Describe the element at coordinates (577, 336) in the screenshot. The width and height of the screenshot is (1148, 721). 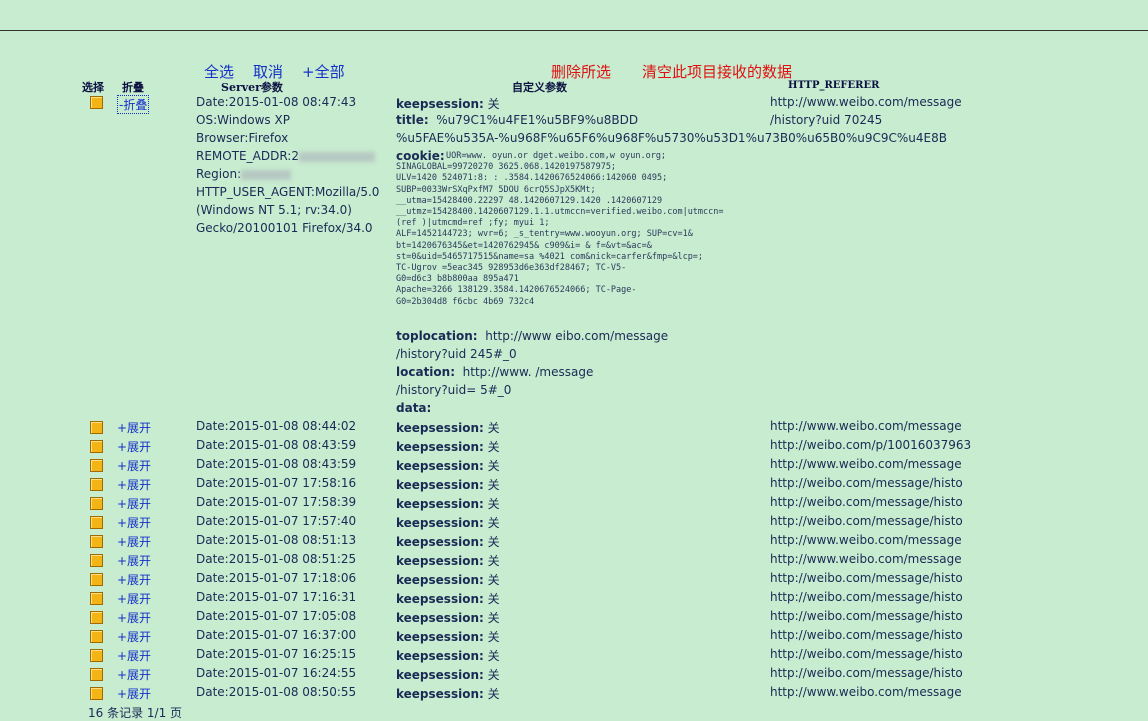
I see `toplocation-value: http://www eibo.com/message` at that location.